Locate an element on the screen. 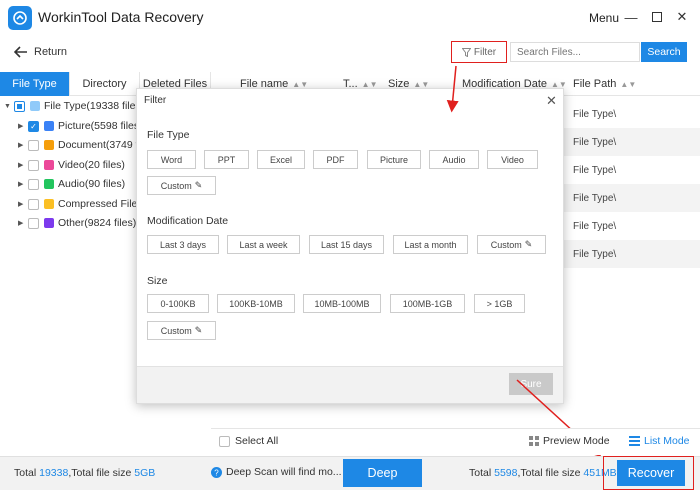  total-count: 19338 is located at coordinates (54, 473).